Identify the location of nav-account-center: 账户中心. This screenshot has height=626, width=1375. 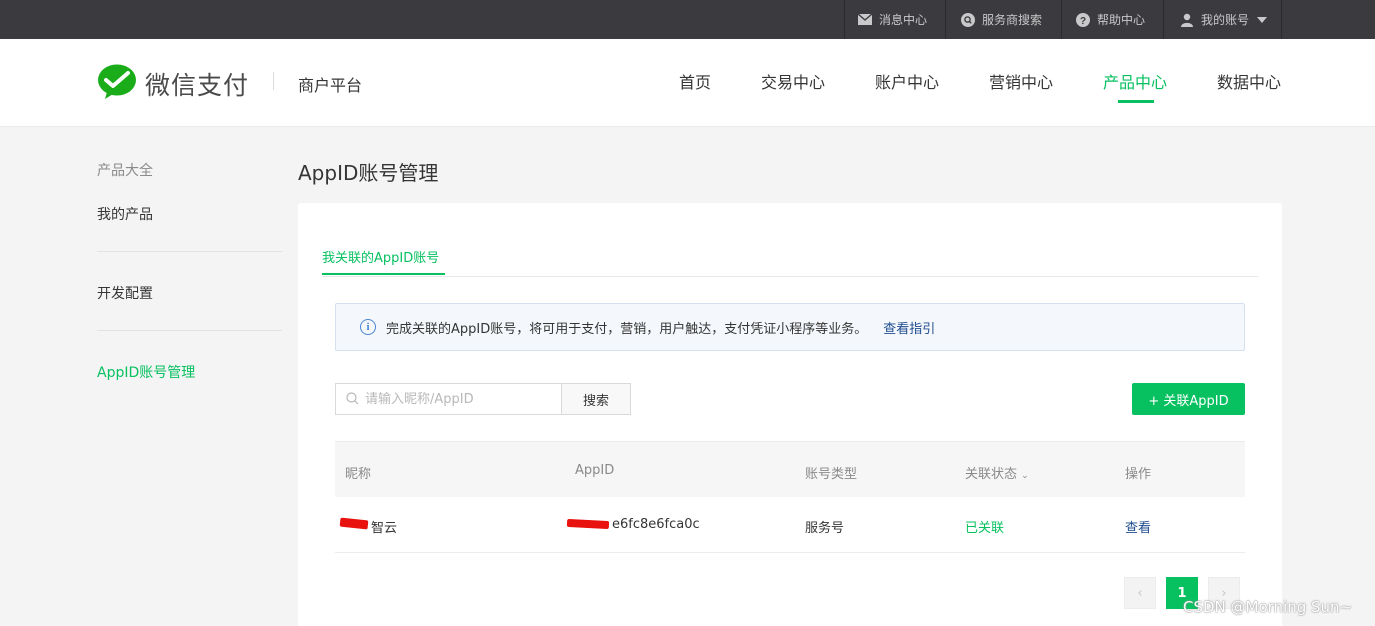
(907, 81).